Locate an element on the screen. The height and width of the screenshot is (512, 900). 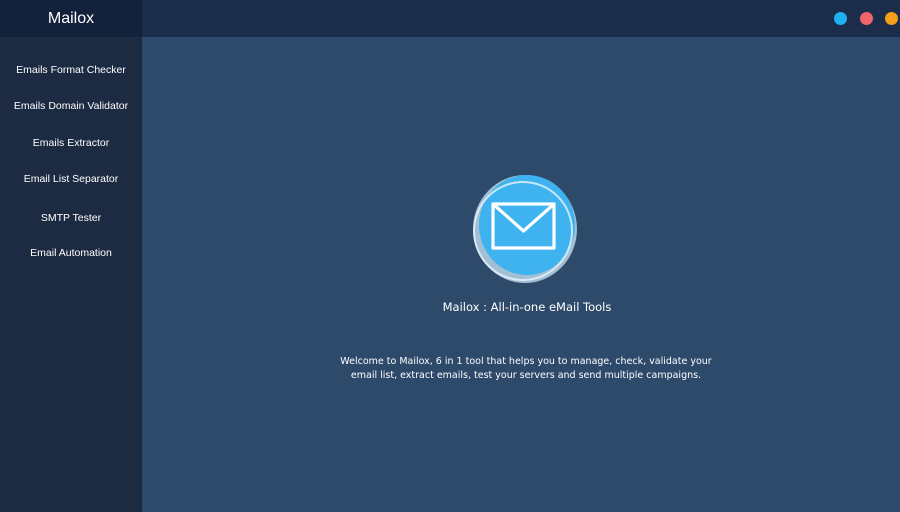
red-dot-icon is located at coordinates (866, 18).